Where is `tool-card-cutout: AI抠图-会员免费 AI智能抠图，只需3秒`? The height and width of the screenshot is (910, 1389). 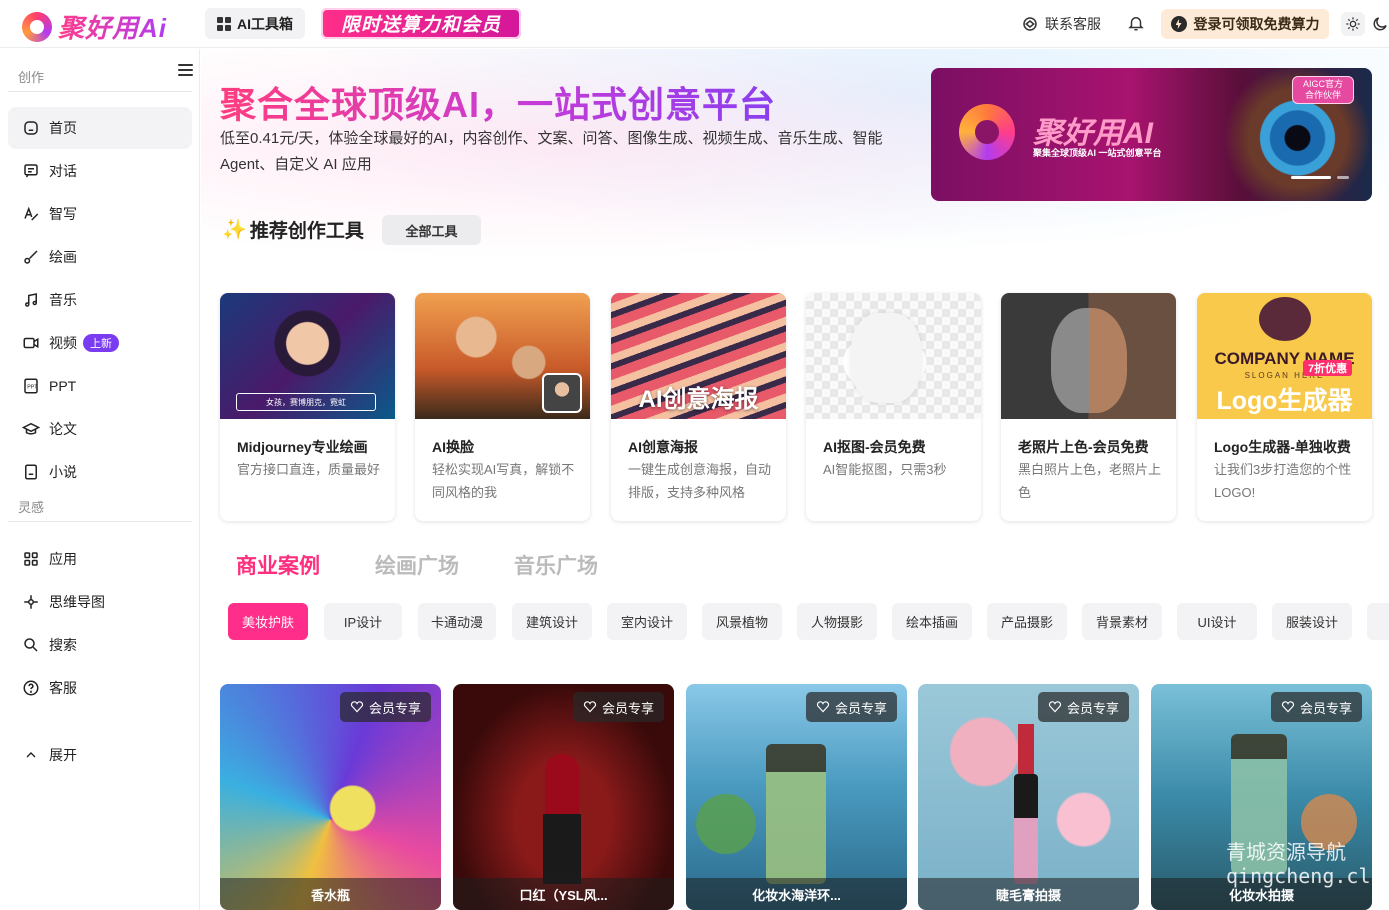
tool-card-cutout: AI抠图-会员免费 AI智能抠图，只需3秒 is located at coordinates (893, 407).